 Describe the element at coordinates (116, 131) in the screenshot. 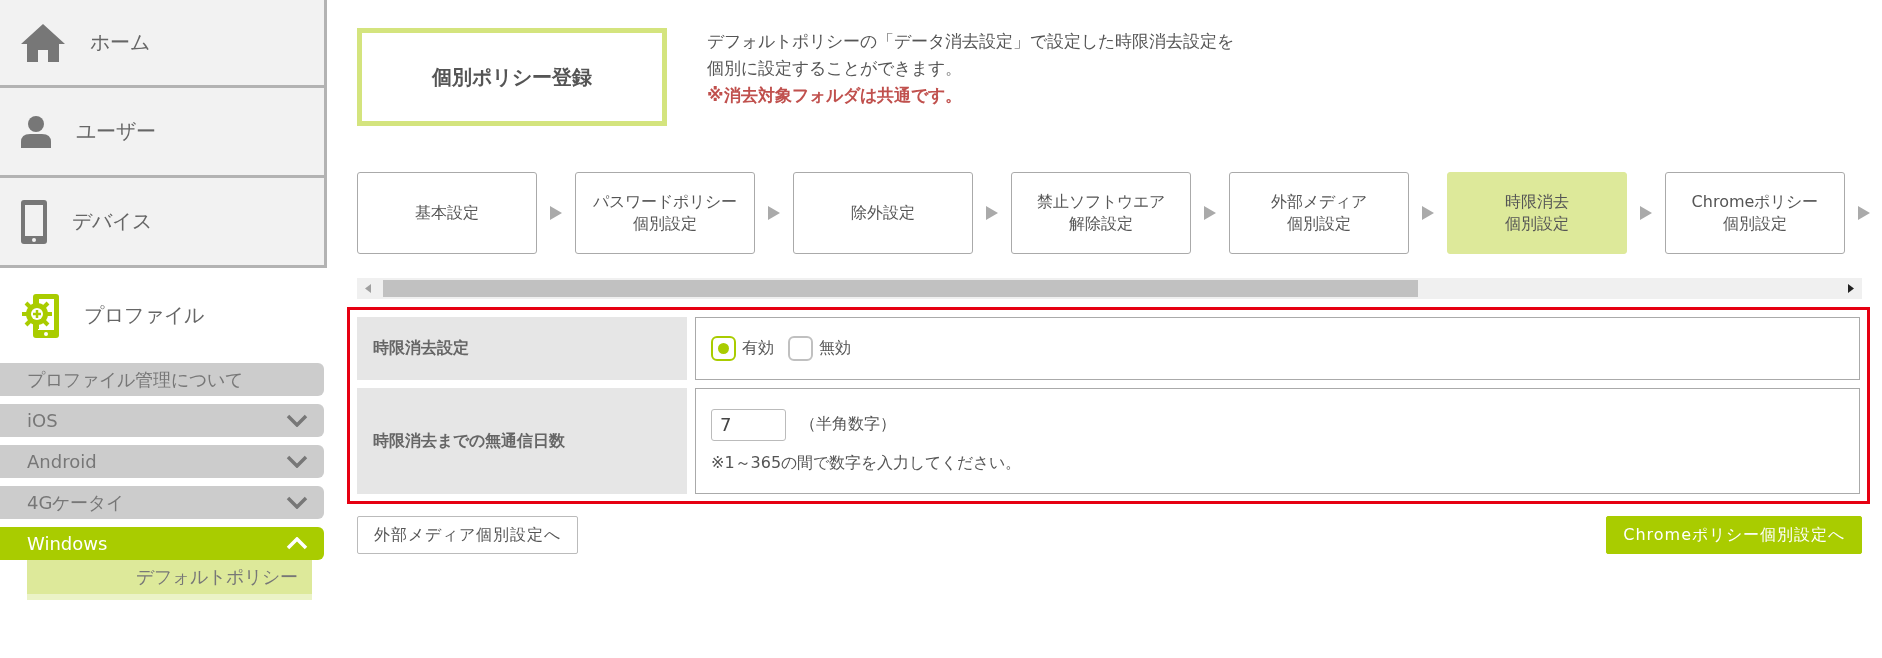

I see `nav-label: ユーザー` at that location.